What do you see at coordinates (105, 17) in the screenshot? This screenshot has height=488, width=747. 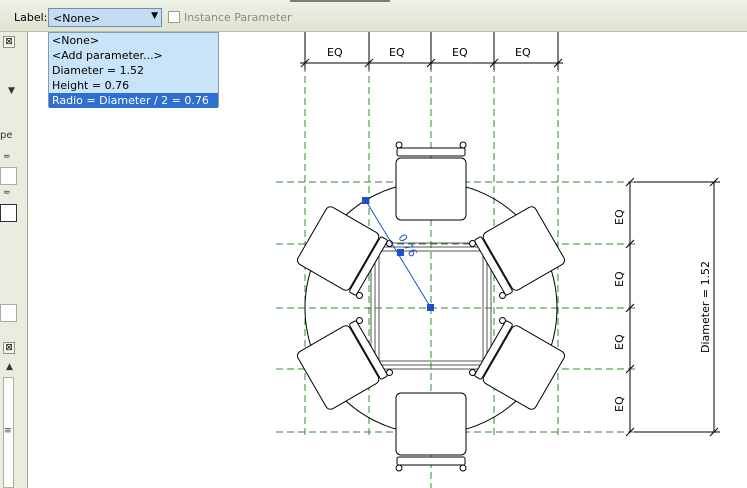 I see `label-dropdown: <None> ▼` at bounding box center [105, 17].